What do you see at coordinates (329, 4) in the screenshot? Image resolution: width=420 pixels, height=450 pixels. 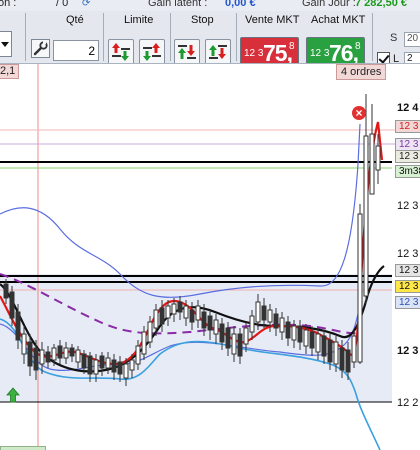 I see `gain-jour-label: Gain Jour :` at bounding box center [329, 4].